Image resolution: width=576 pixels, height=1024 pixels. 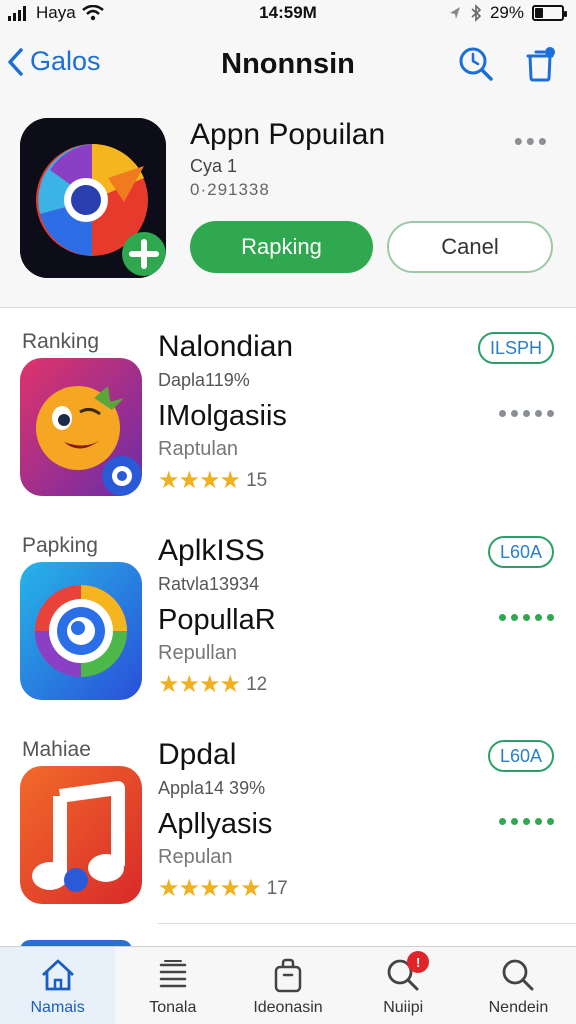 What do you see at coordinates (406, 973) in the screenshot?
I see `tab-icon-wrap: !` at bounding box center [406, 973].